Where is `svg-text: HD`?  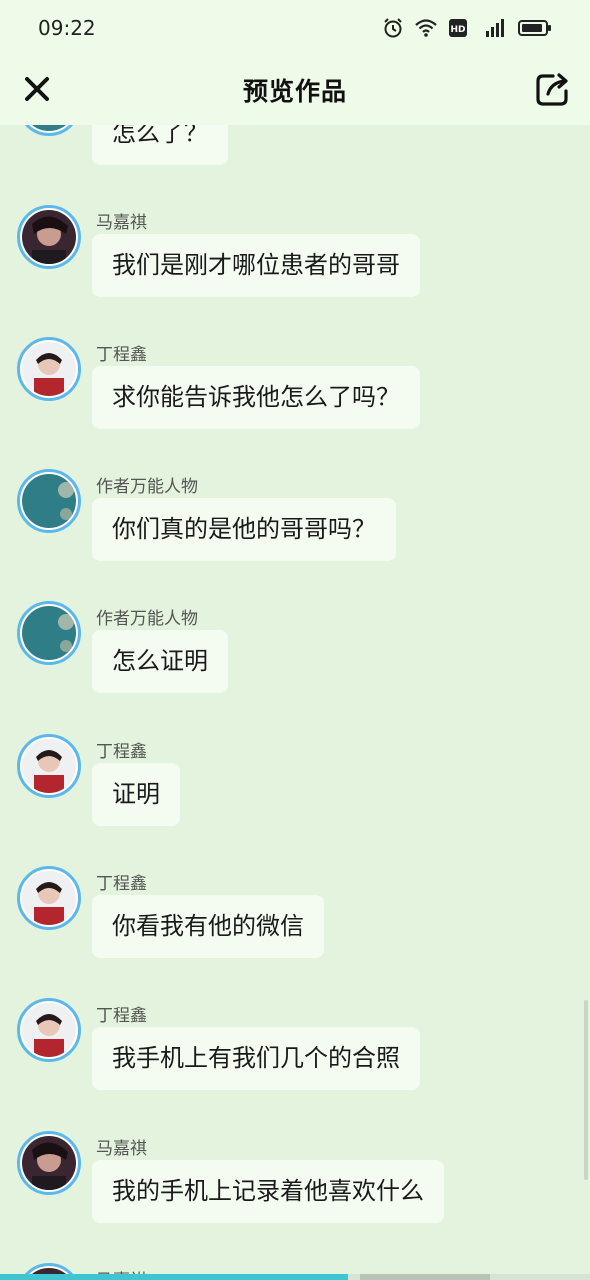
svg-text: HD is located at coordinates (457, 30).